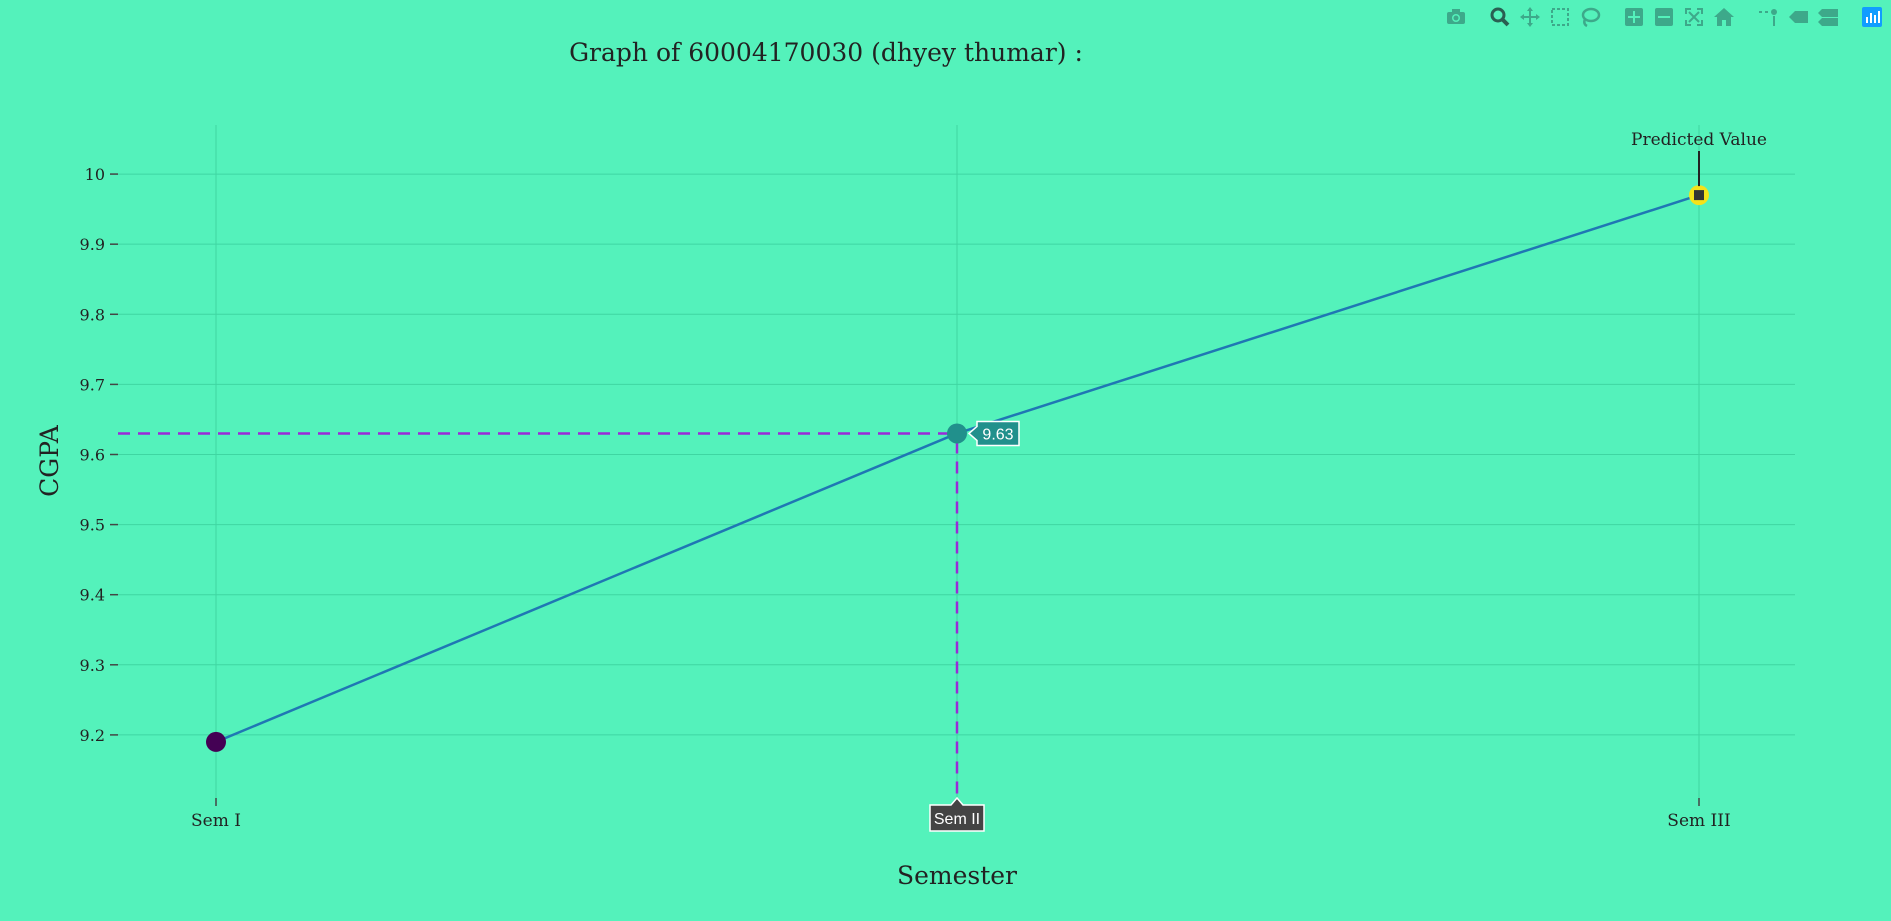 The width and height of the screenshot is (1891, 921). I want to click on y-tick-label: 9.4, so click(92, 595).